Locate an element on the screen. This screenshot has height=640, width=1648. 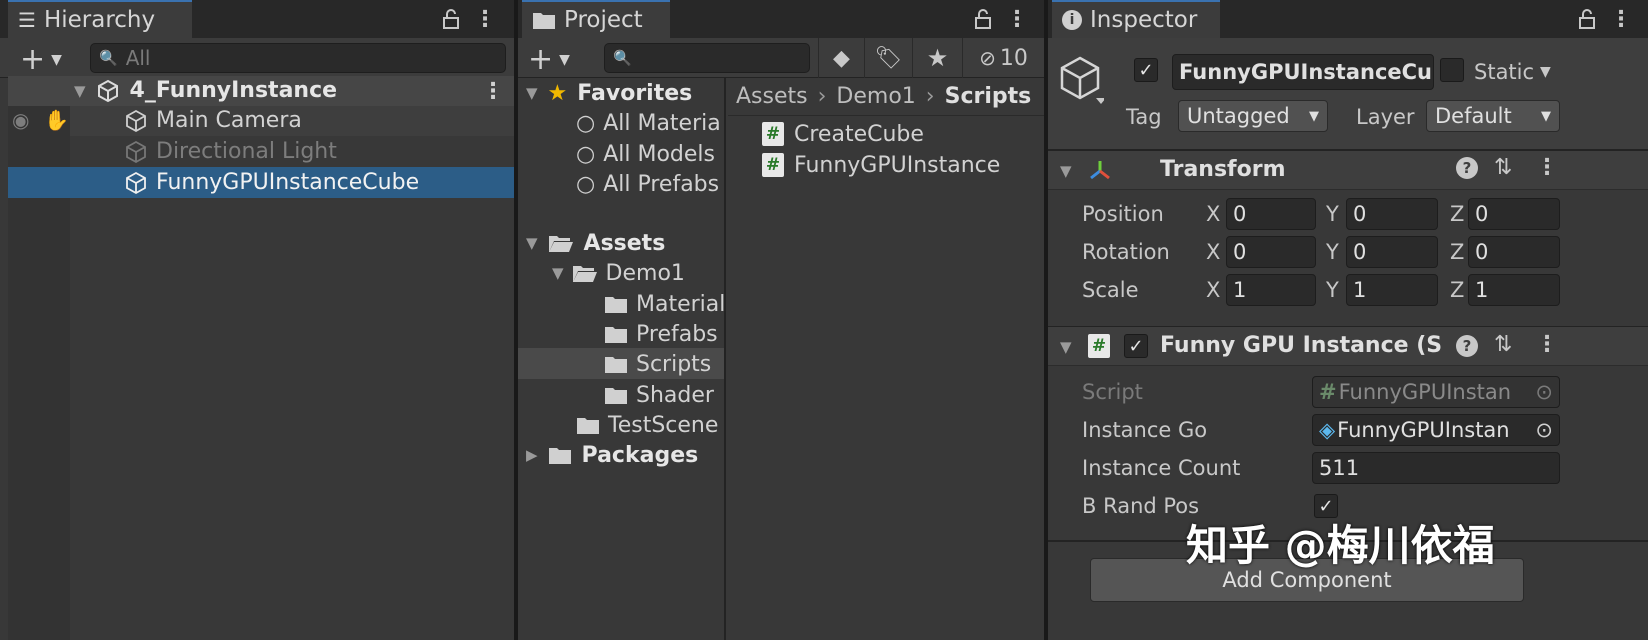
instance-count-field: 511 is located at coordinates (1436, 468).